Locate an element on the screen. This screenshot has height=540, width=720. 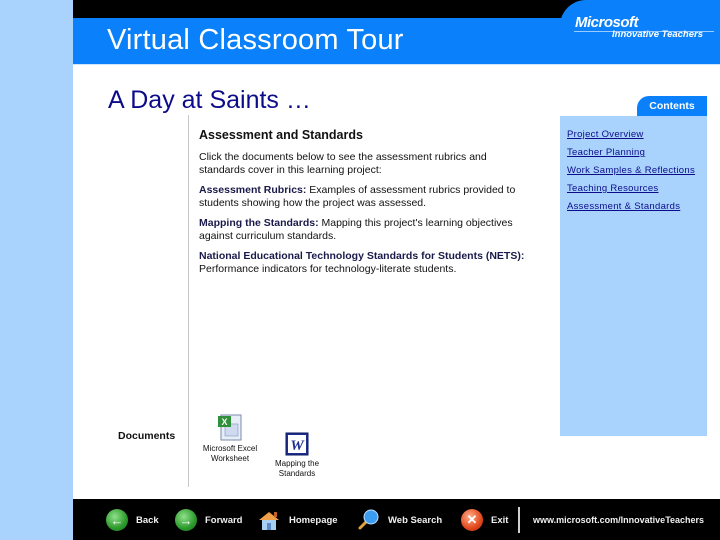
web-search-label: Web Search is located at coordinates (415, 520).